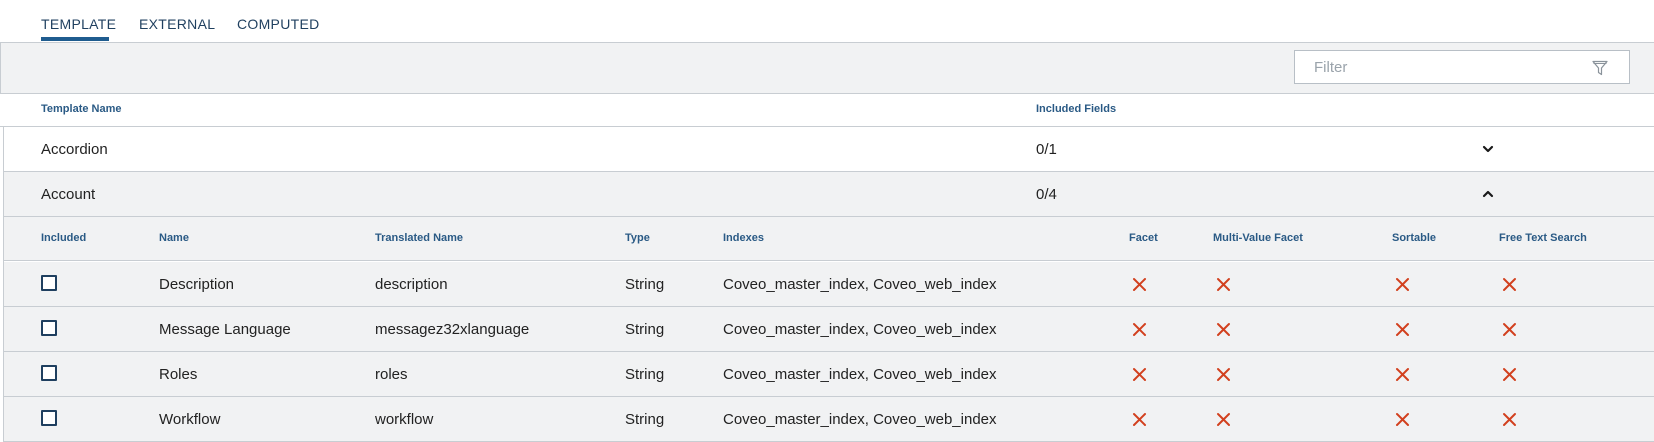 Image resolution: width=1654 pixels, height=442 pixels. I want to click on chevron-up-icon, so click(1488, 194).